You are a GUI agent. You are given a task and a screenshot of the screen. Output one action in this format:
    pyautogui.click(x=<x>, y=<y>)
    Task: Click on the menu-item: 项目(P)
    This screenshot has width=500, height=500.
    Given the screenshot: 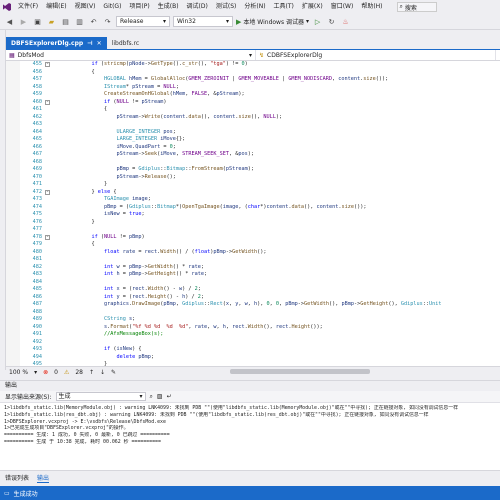 What is the action you would take?
    pyautogui.click(x=139, y=7)
    